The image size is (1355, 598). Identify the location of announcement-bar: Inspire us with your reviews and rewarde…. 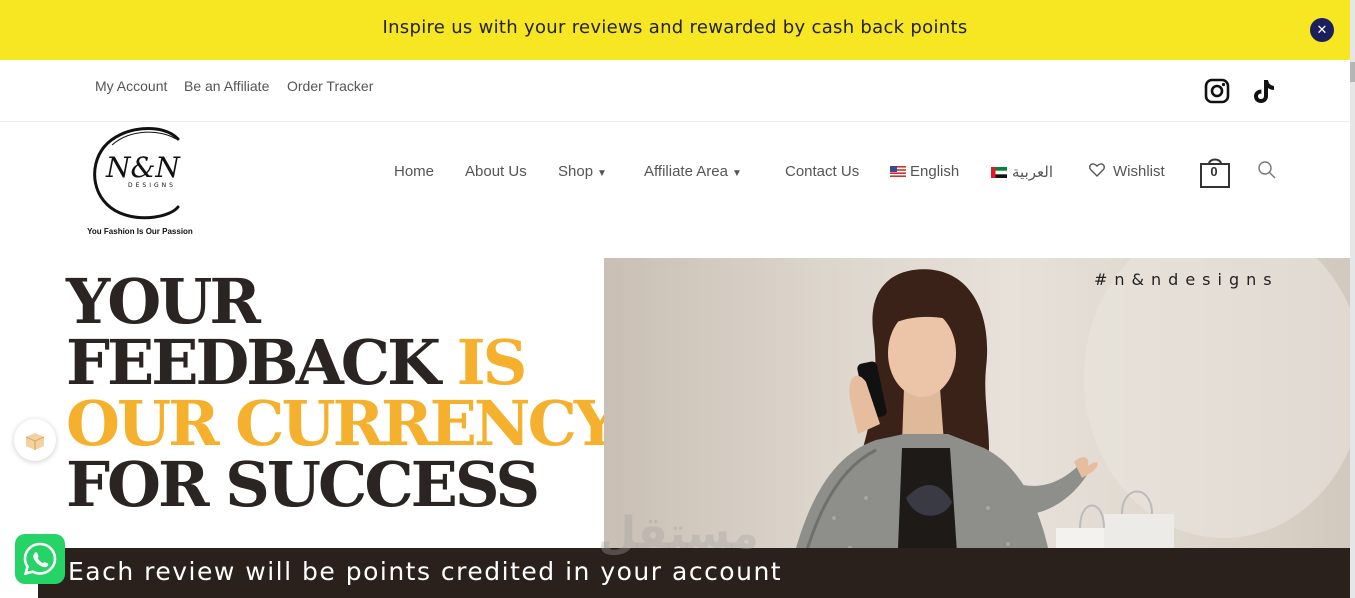
(677, 30).